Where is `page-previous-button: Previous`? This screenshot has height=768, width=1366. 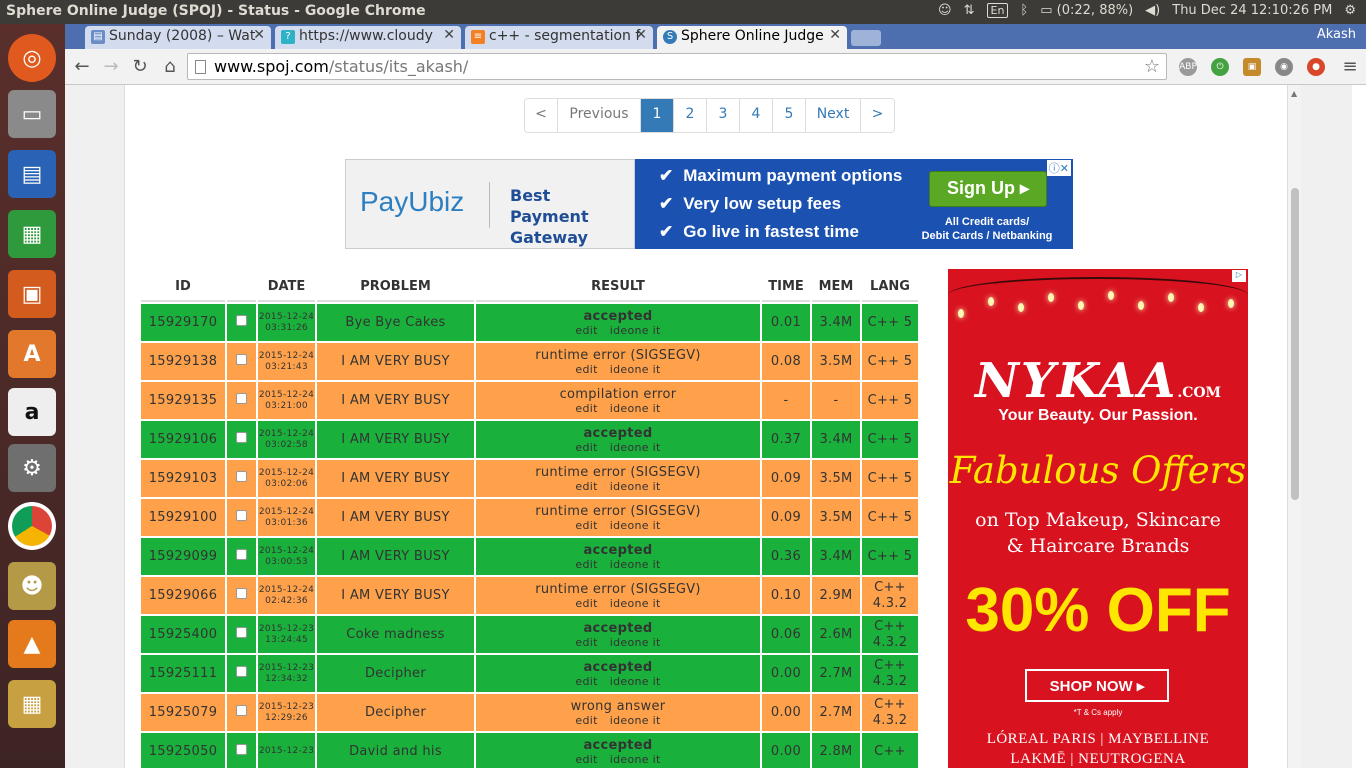
page-previous-button: Previous is located at coordinates (599, 115).